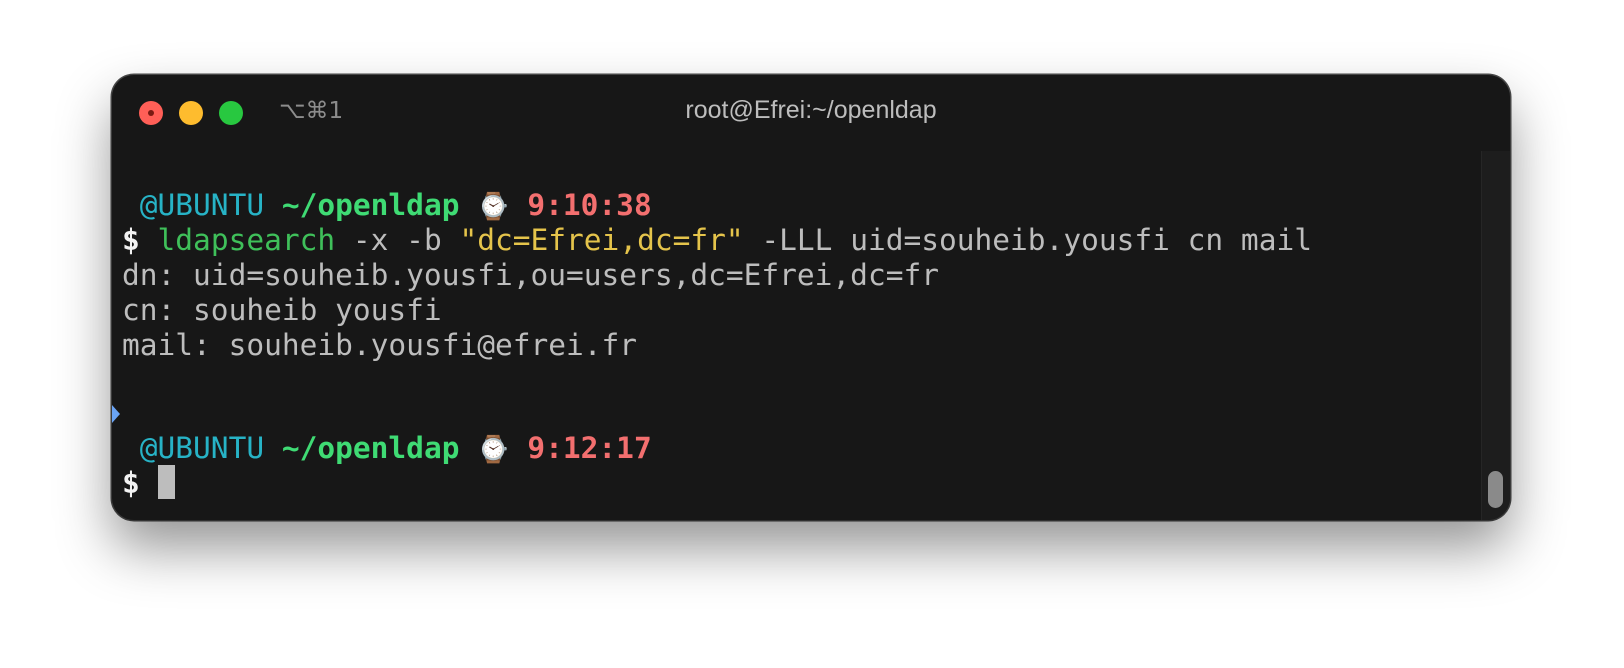  What do you see at coordinates (397, 240) in the screenshot?
I see `command-flags: -x -b` at bounding box center [397, 240].